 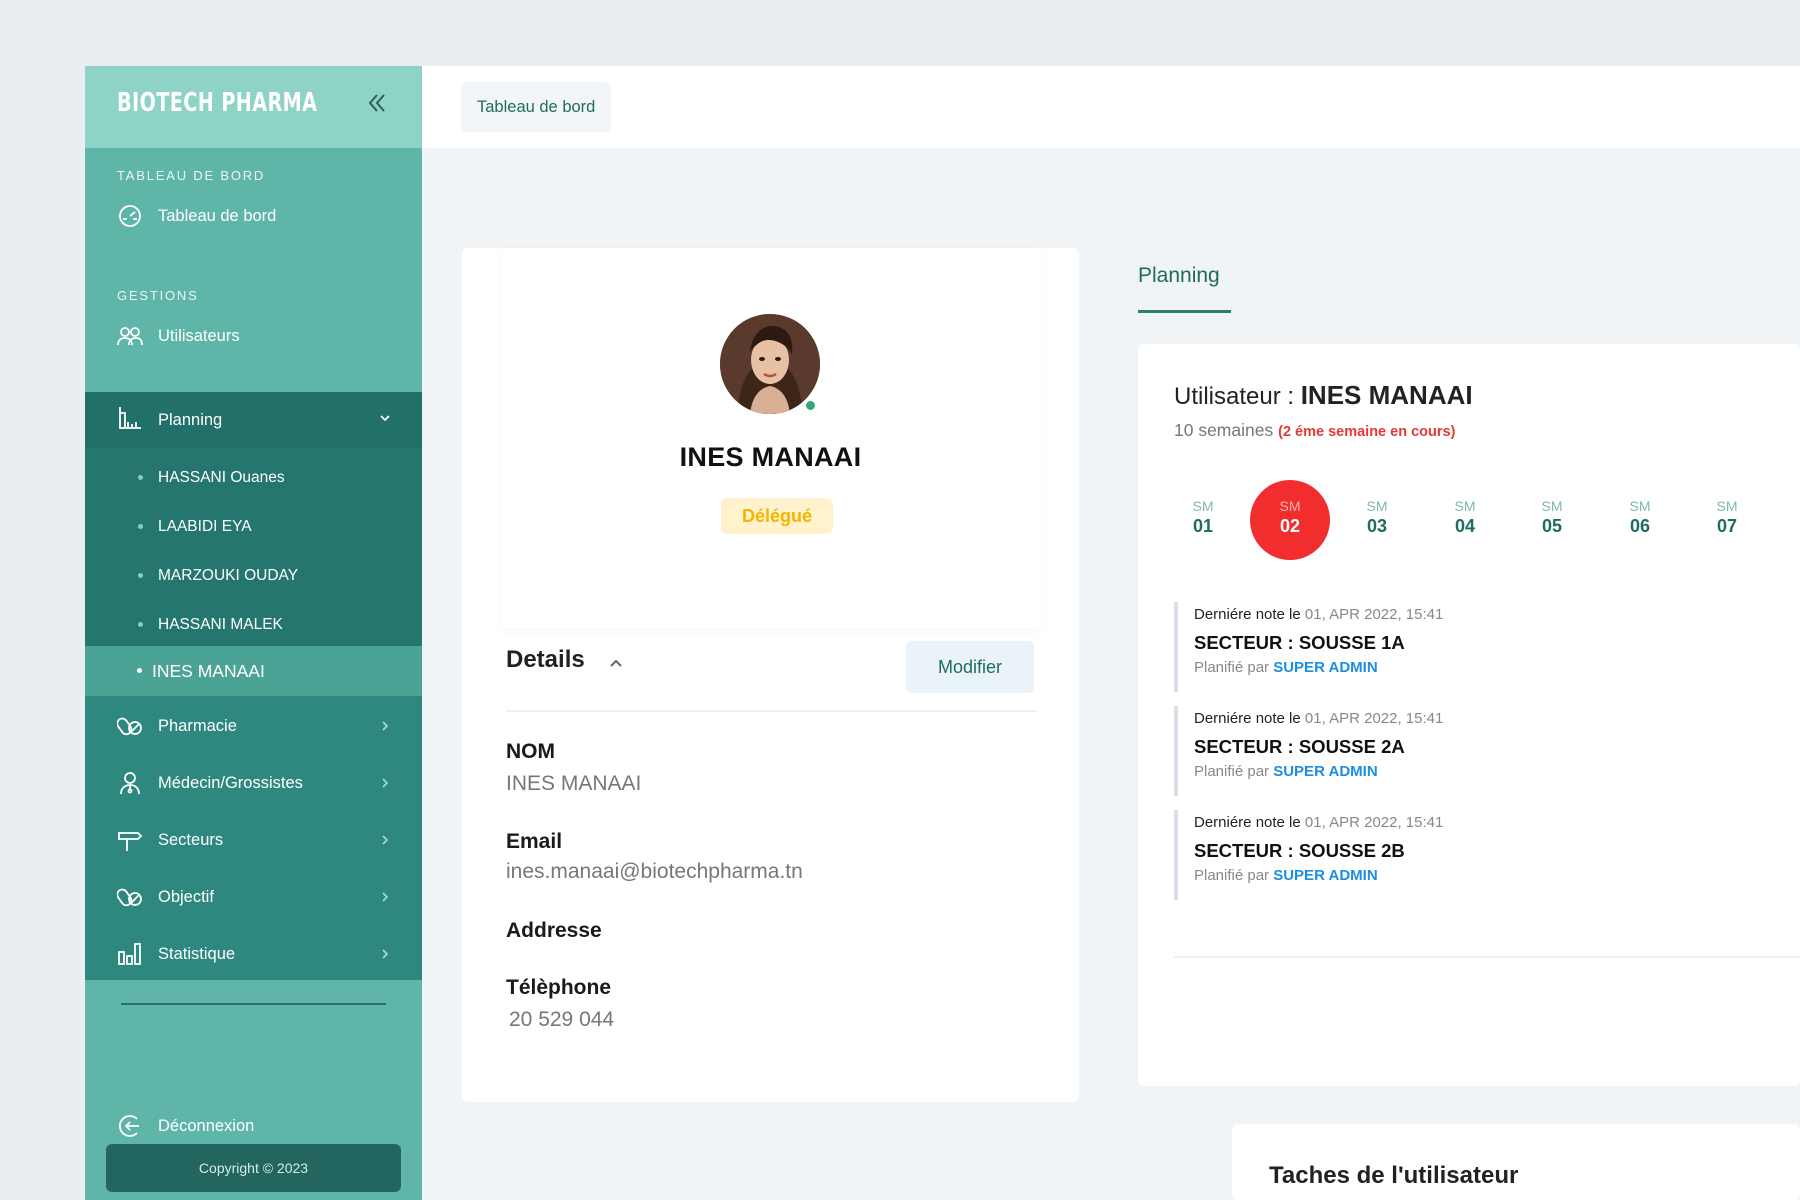 I want to click on field-label-telephone: Télèphone, so click(x=559, y=987).